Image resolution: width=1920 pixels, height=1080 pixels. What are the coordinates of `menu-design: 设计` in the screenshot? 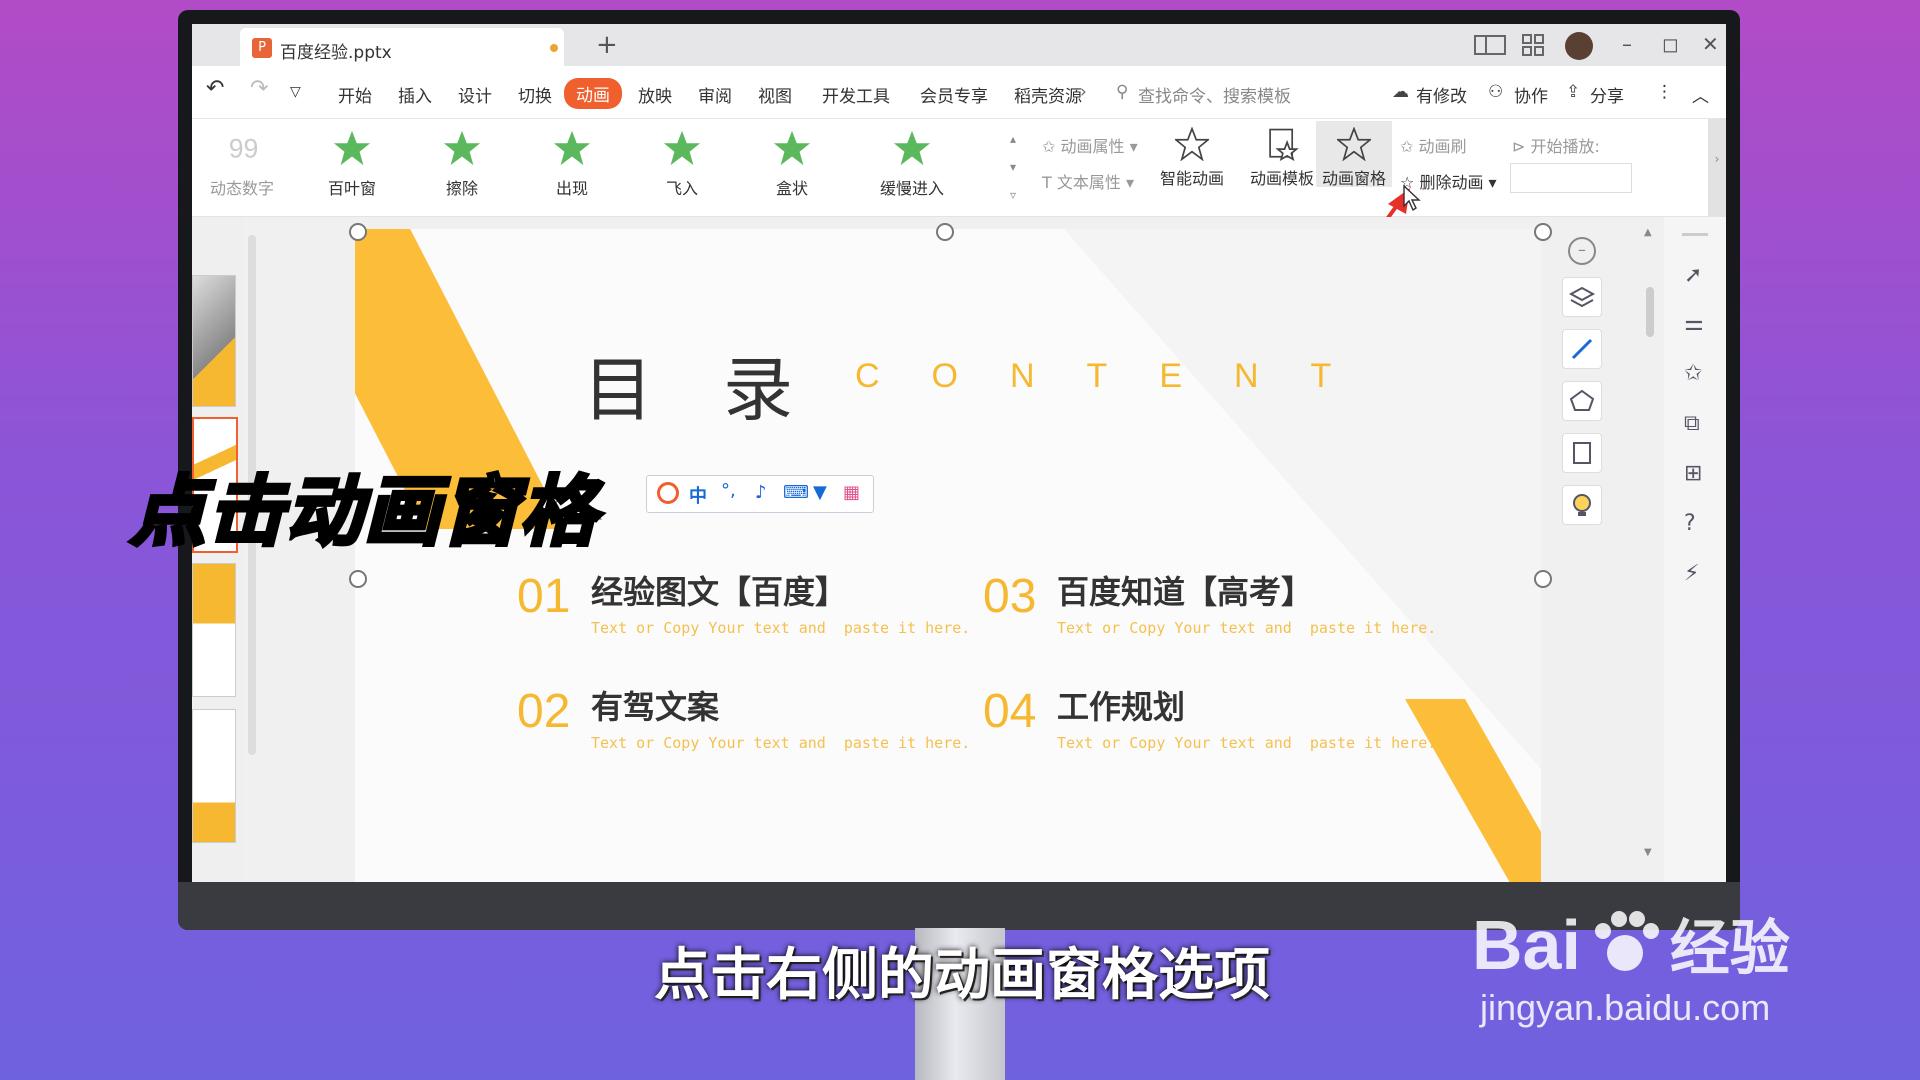 It's located at (475, 94).